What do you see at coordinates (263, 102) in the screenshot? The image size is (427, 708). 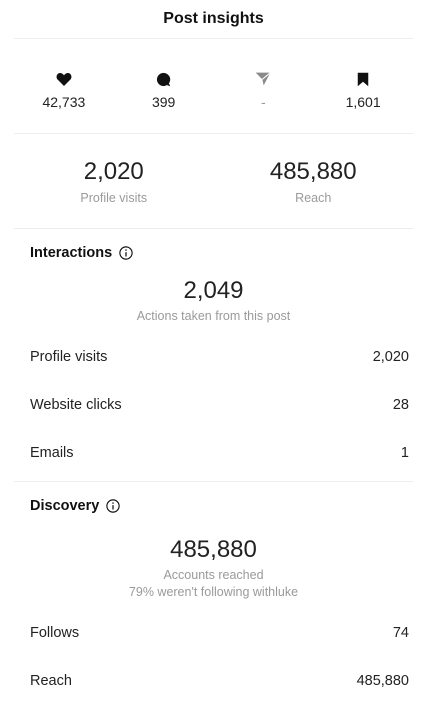 I see `shares-count: -` at bounding box center [263, 102].